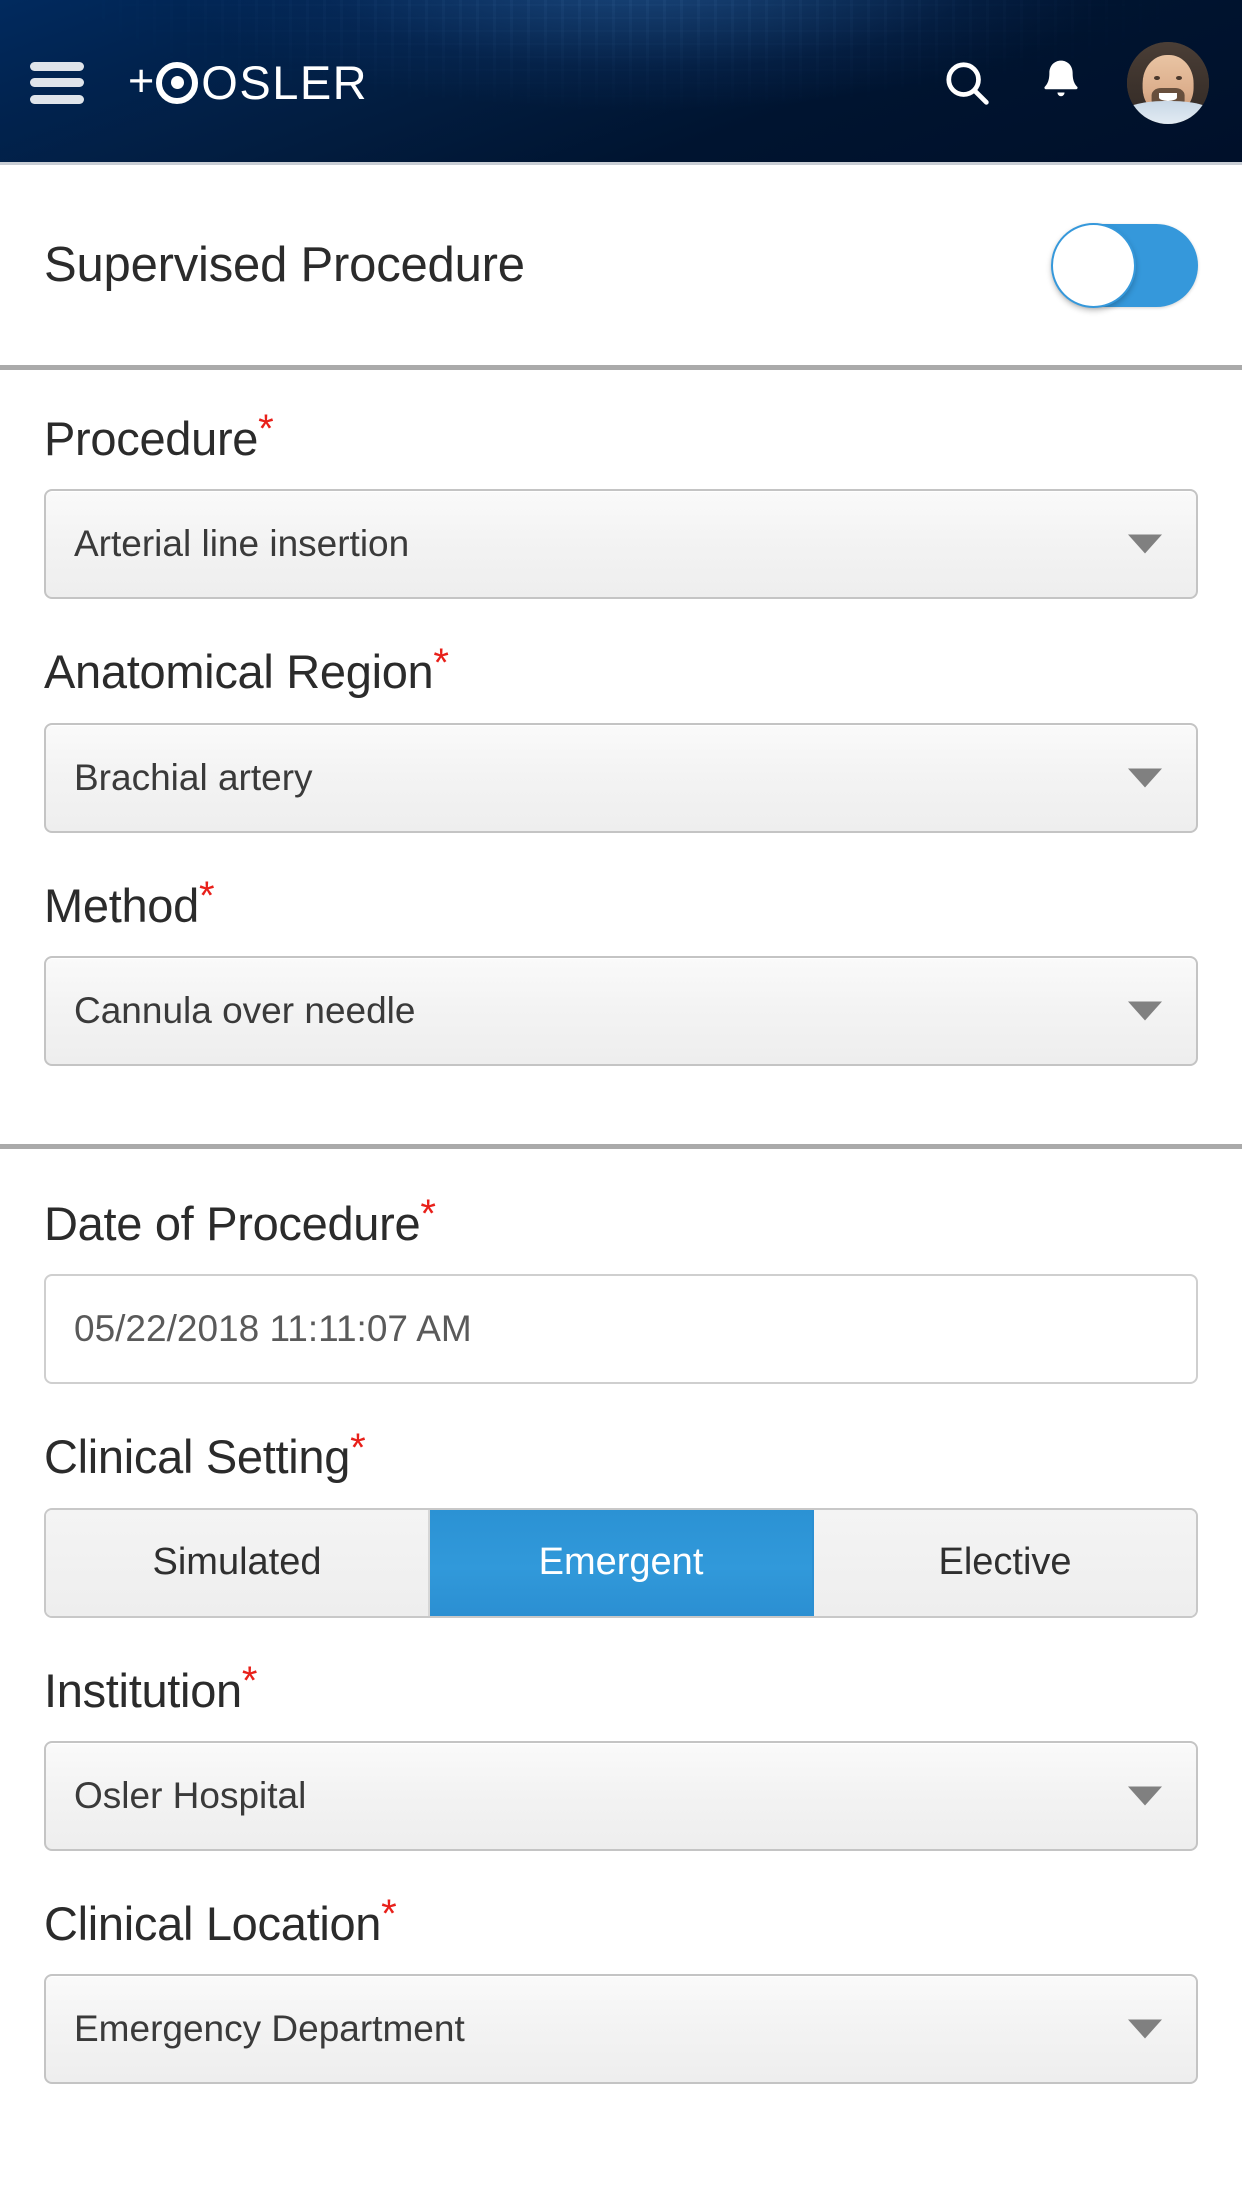 The height and width of the screenshot is (2208, 1242). What do you see at coordinates (238, 1562) in the screenshot?
I see `segment-simulated: Simulated` at bounding box center [238, 1562].